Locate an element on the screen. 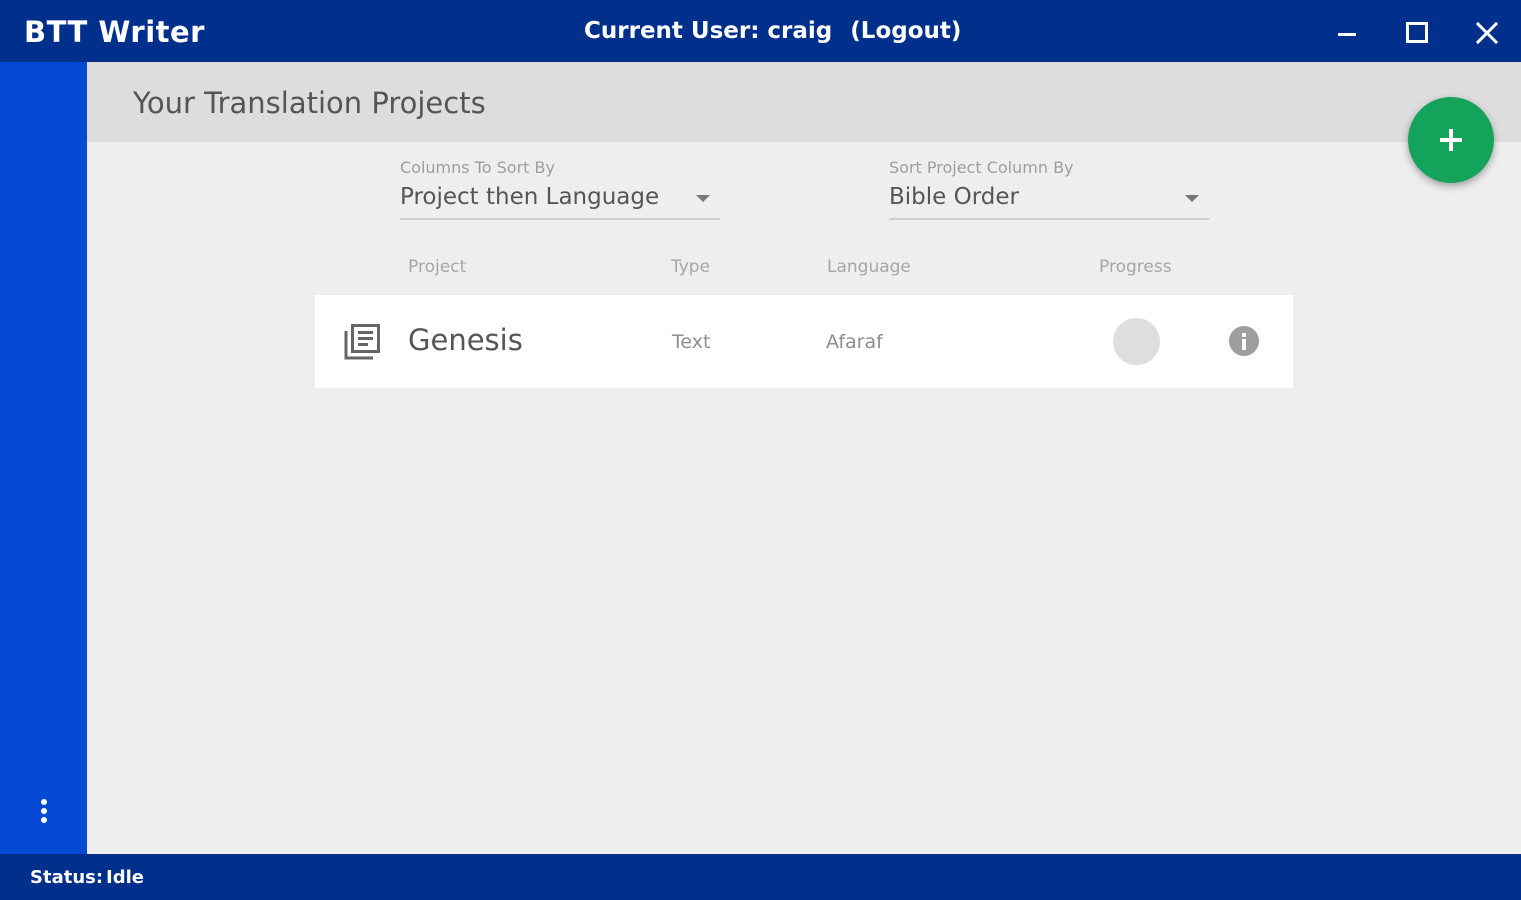 The height and width of the screenshot is (900, 1521). status-label: Status: is located at coordinates (67, 877).